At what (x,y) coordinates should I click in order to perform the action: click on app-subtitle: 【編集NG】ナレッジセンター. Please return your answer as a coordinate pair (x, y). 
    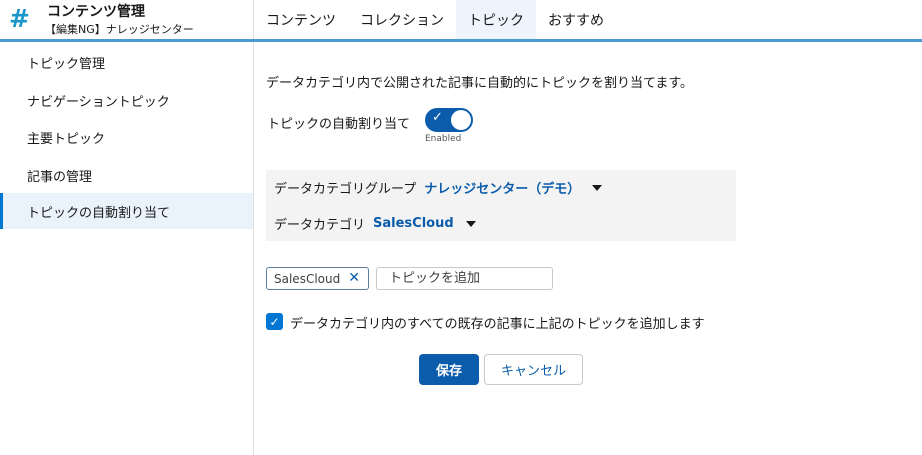
    Looking at the image, I should click on (119, 29).